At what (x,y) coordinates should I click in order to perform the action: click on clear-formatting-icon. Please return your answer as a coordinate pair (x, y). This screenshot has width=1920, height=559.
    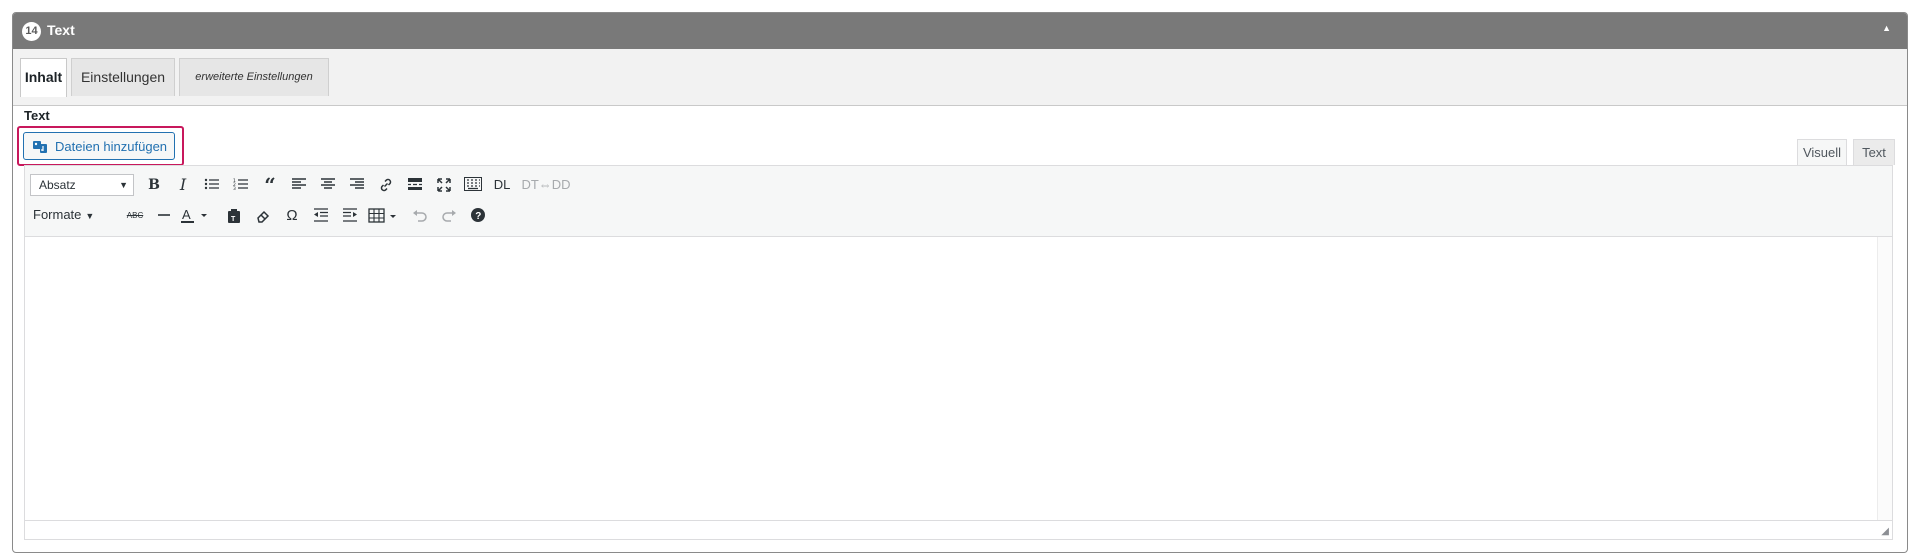
    Looking at the image, I should click on (263, 216).